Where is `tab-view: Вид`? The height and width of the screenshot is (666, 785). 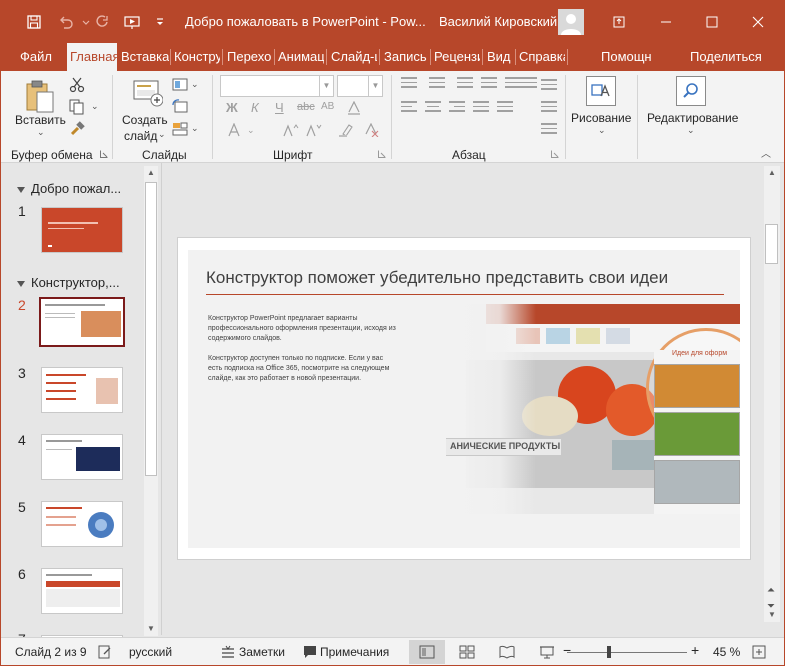
tab-view: Вид is located at coordinates (500, 57).